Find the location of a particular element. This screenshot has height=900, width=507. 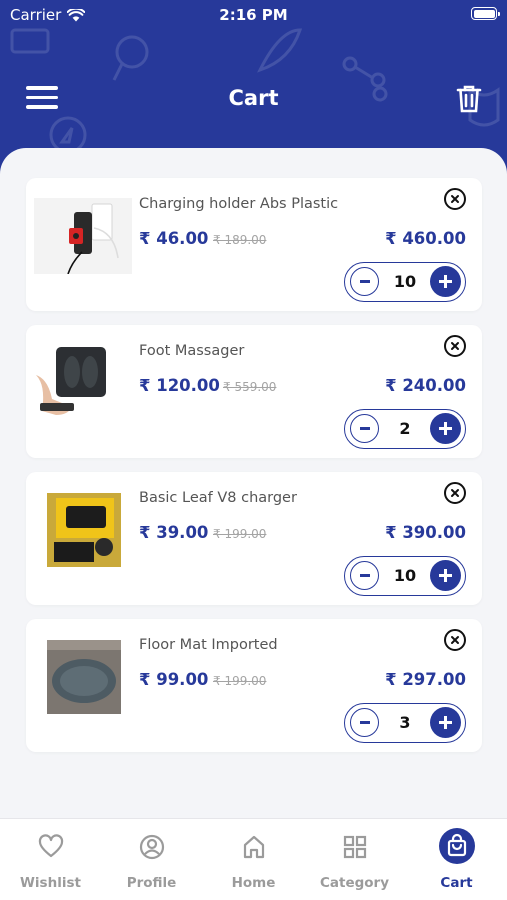

line-total: ₹ 460.00 is located at coordinates (425, 238).